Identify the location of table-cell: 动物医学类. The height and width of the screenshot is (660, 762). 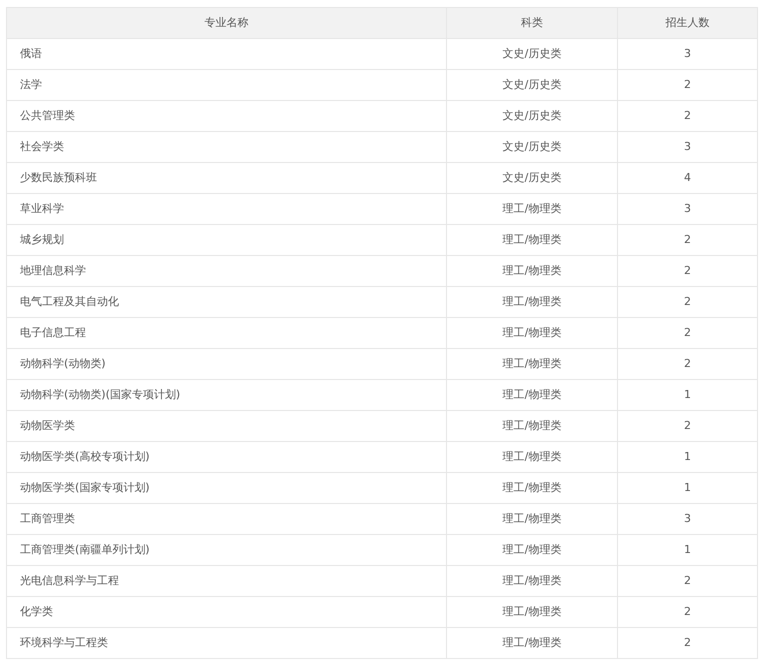
(226, 426).